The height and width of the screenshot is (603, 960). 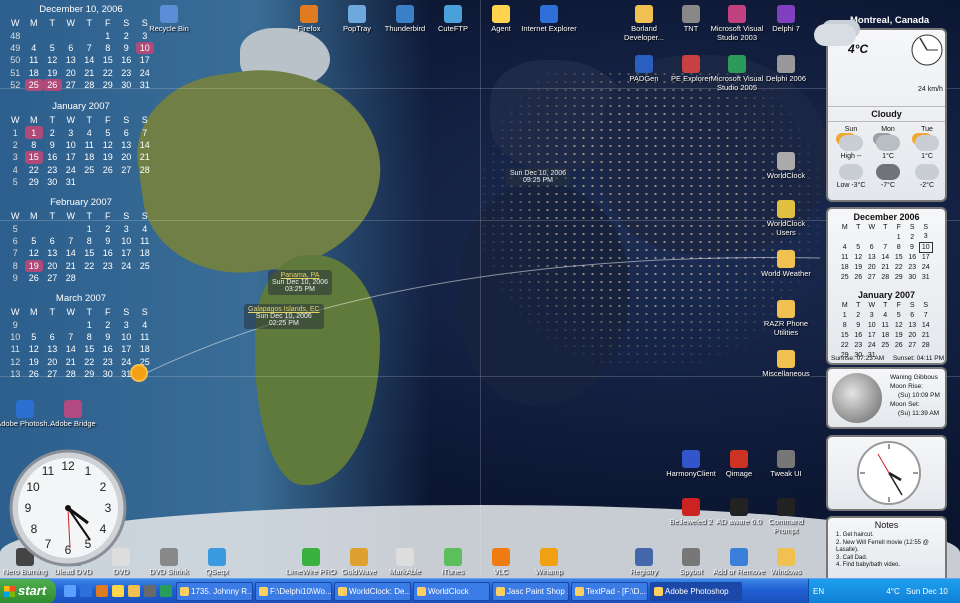 What do you see at coordinates (549, 562) in the screenshot?
I see `desktop-icon: Winamp` at bounding box center [549, 562].